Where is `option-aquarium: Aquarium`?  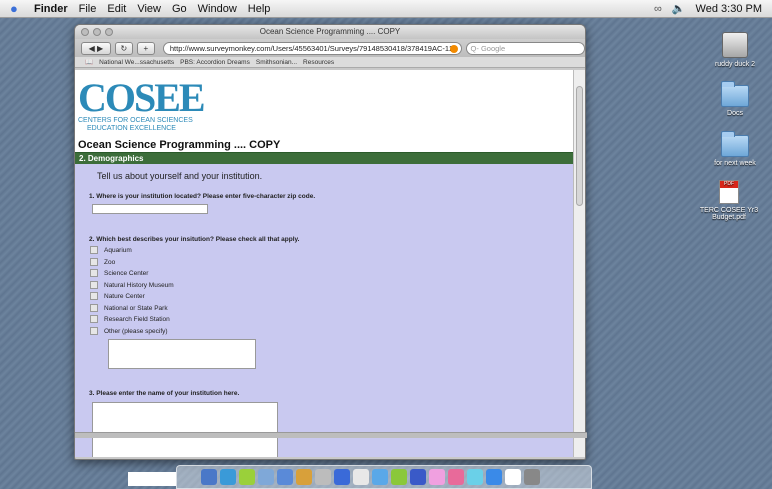
option-aquarium: Aquarium is located at coordinates (111, 250).